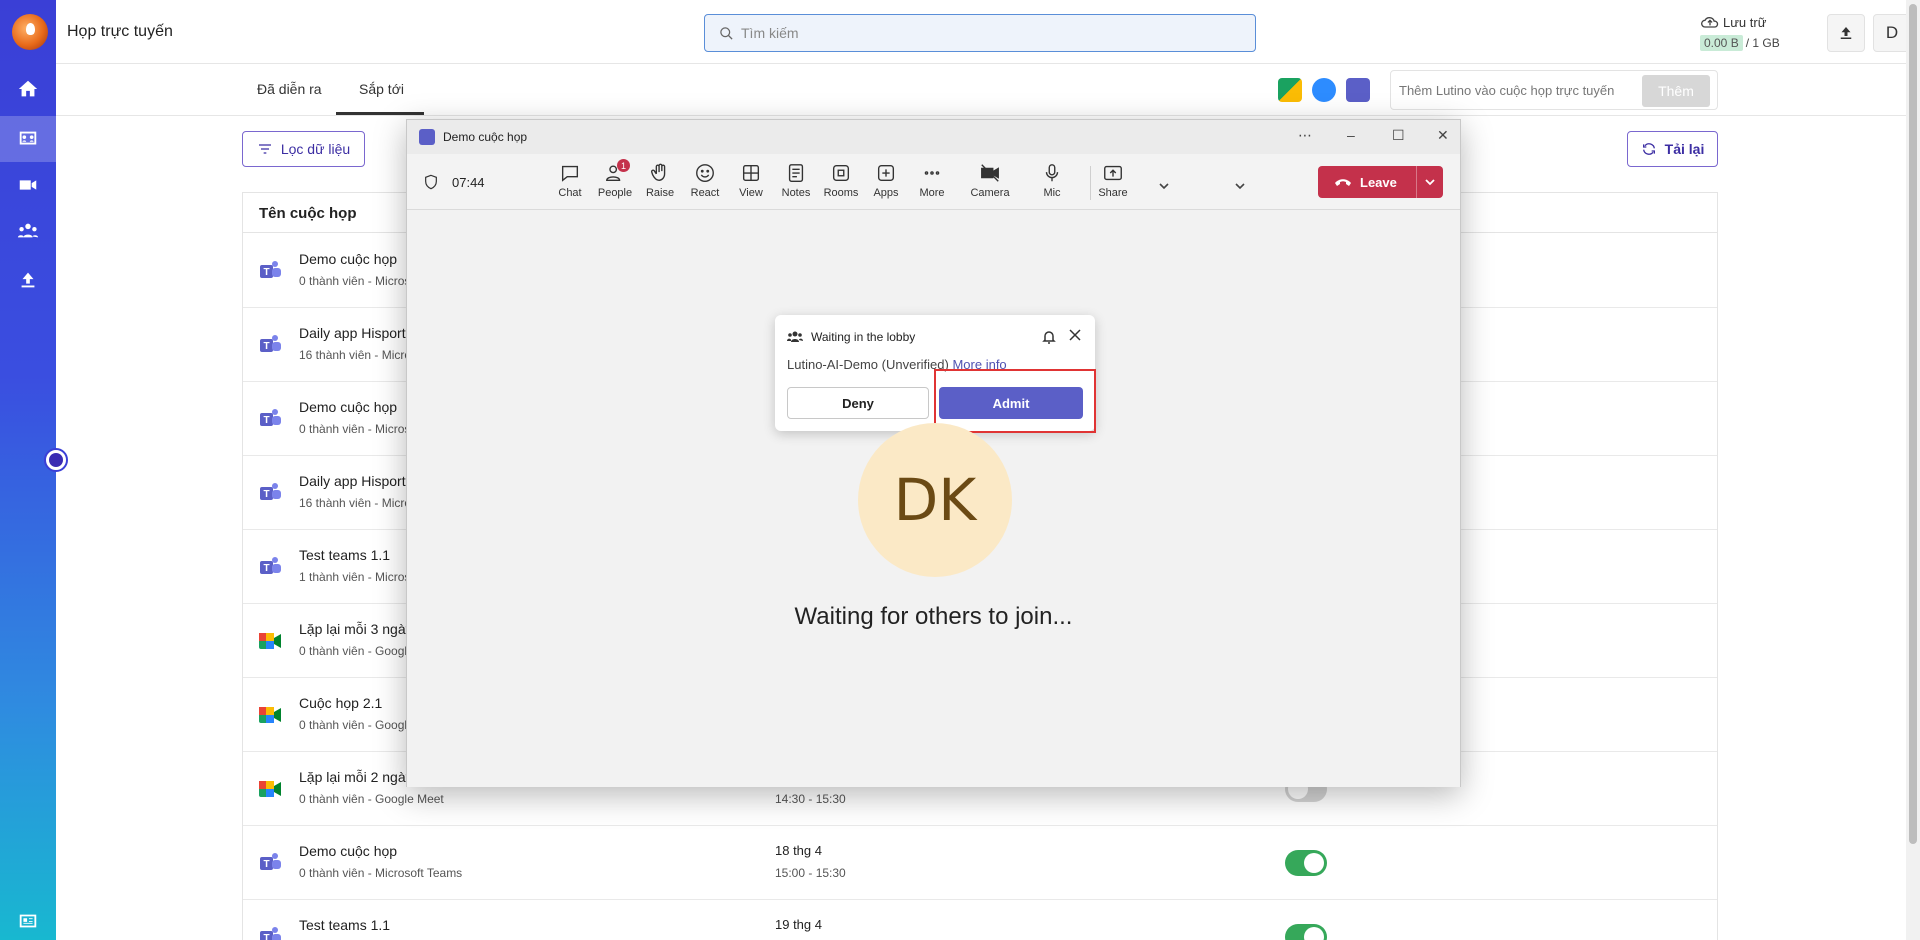 This screenshot has height=940, width=1920. What do you see at coordinates (1518, 90) in the screenshot?
I see `meeting-link-input` at bounding box center [1518, 90].